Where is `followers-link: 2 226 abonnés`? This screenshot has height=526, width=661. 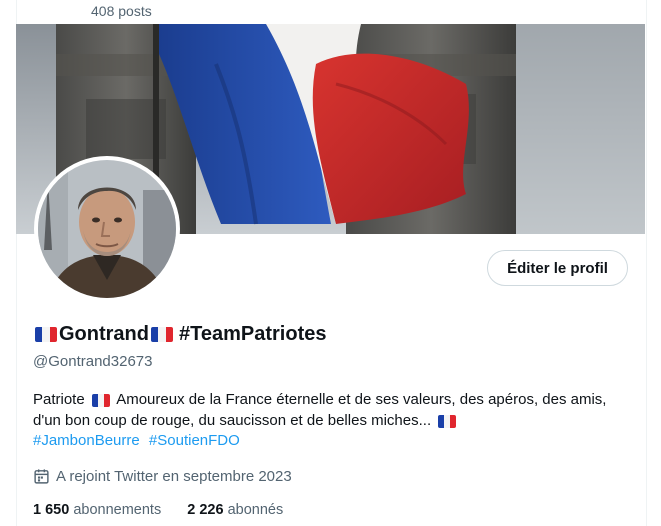 followers-link: 2 226 abonnés is located at coordinates (235, 510).